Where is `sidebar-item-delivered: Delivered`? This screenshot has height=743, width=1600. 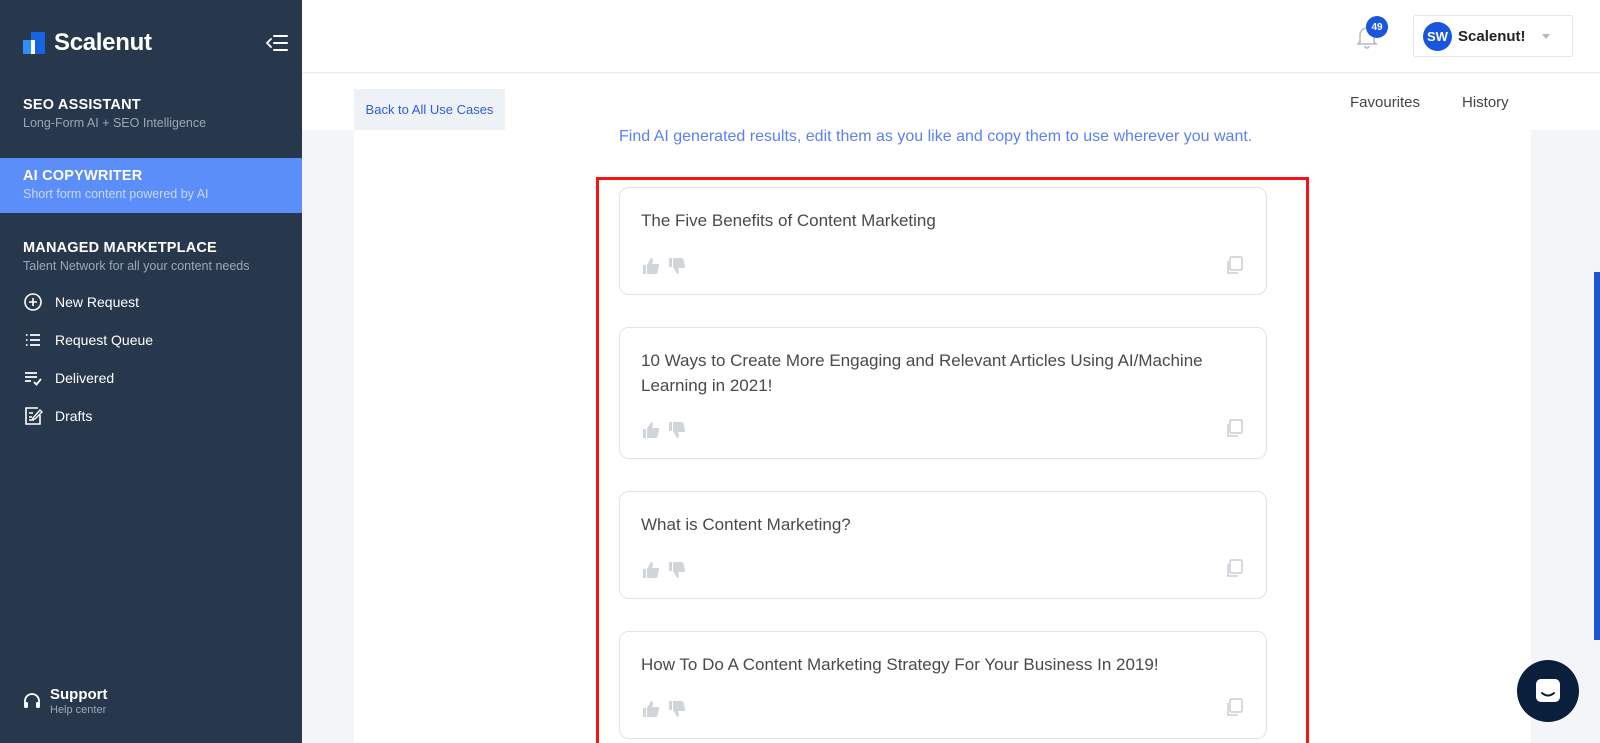
sidebar-item-delivered: Delivered is located at coordinates (68, 378).